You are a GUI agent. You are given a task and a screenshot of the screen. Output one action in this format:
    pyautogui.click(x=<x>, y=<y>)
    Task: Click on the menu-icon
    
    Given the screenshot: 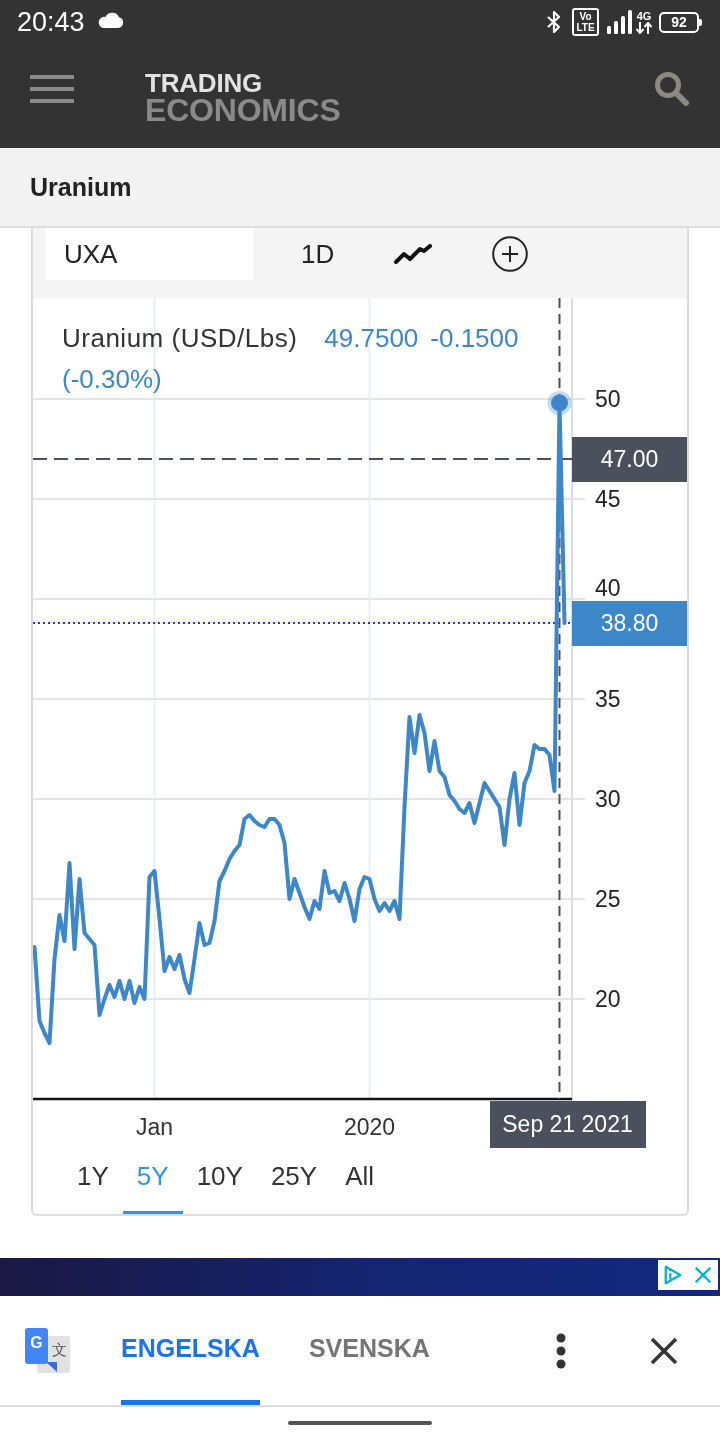 What is the action you would take?
    pyautogui.click(x=52, y=89)
    